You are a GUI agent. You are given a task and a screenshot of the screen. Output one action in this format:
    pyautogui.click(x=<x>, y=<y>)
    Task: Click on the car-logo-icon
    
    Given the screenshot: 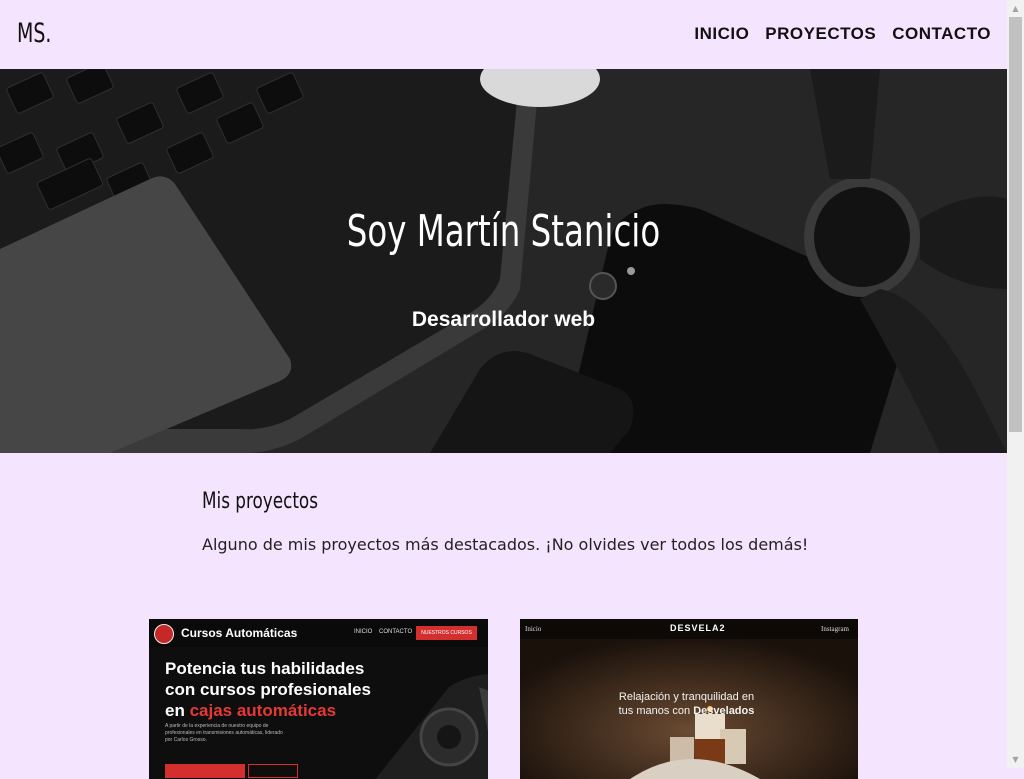 What is the action you would take?
    pyautogui.click(x=164, y=634)
    